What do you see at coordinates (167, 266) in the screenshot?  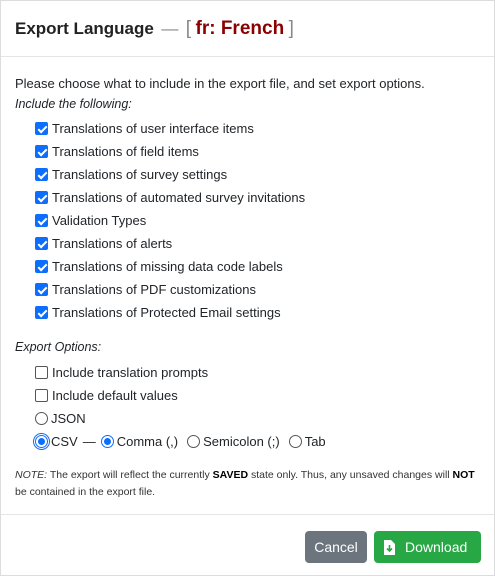 I see `checkbox-label: Translations of missing data code labels` at bounding box center [167, 266].